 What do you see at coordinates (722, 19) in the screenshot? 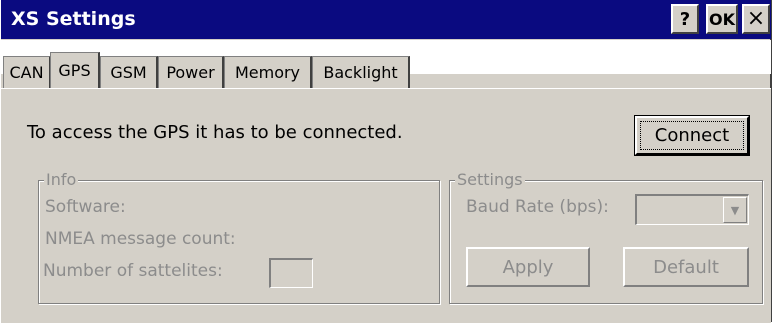
I see `ok-button: OK` at bounding box center [722, 19].